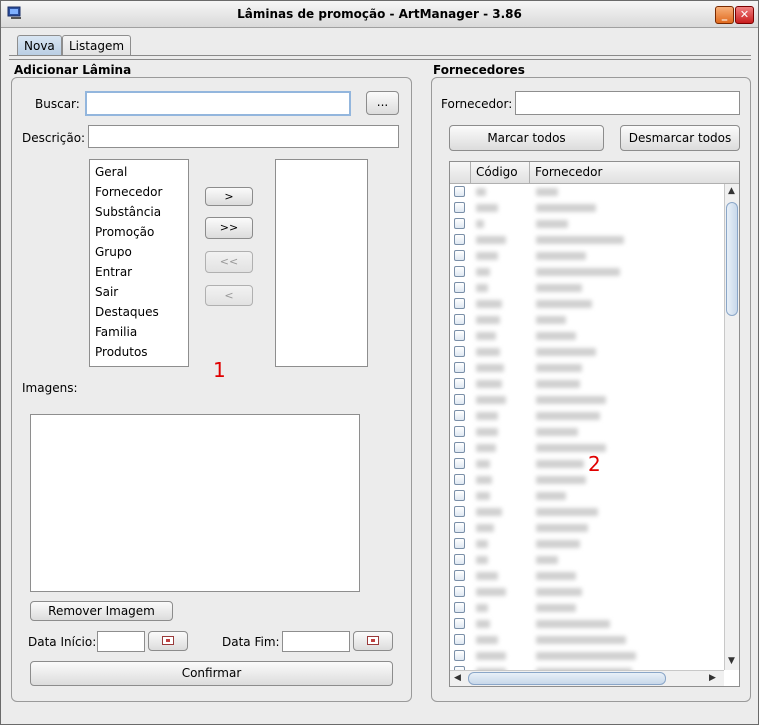 Image resolution: width=759 pixels, height=725 pixels. I want to click on start-date-input, so click(121, 641).